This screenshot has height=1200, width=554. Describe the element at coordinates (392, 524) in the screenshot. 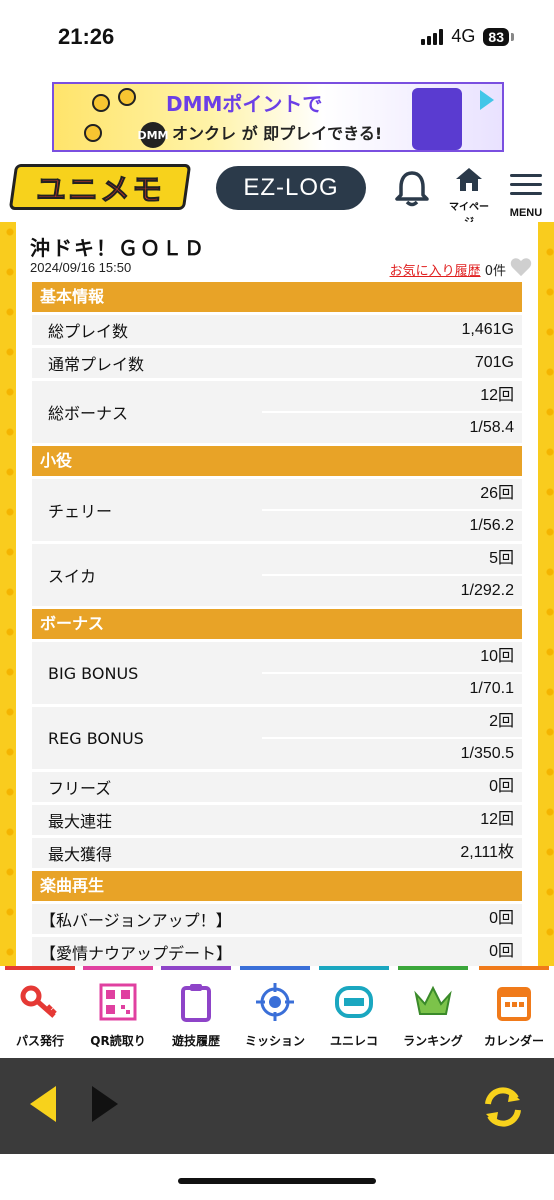

I see `row-rate: 1/56.2` at that location.